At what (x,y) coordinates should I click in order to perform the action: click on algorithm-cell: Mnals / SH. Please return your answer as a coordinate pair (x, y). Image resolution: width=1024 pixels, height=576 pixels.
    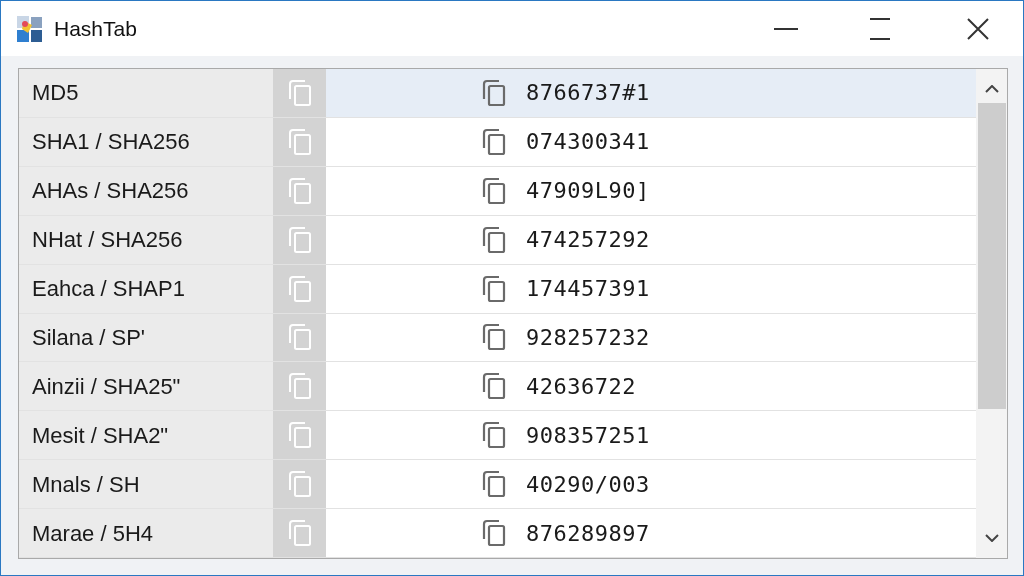
    Looking at the image, I should click on (146, 484).